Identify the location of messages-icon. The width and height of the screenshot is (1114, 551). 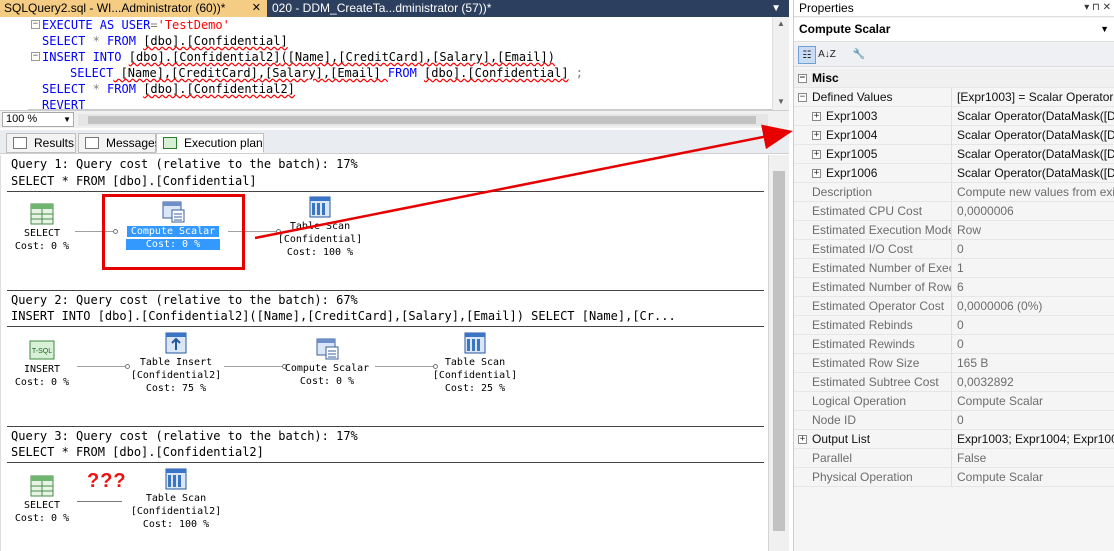
(92, 143).